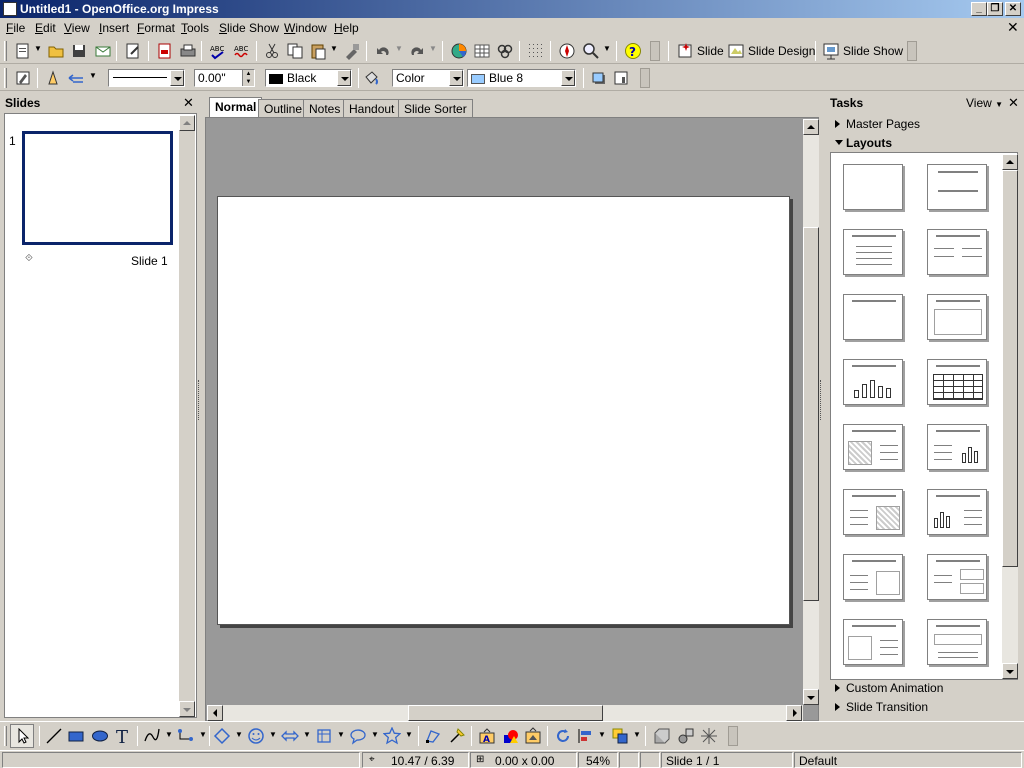 The width and height of the screenshot is (1024, 768). What do you see at coordinates (242, 51) in the screenshot?
I see `autospellcheck-icon: ABC` at bounding box center [242, 51].